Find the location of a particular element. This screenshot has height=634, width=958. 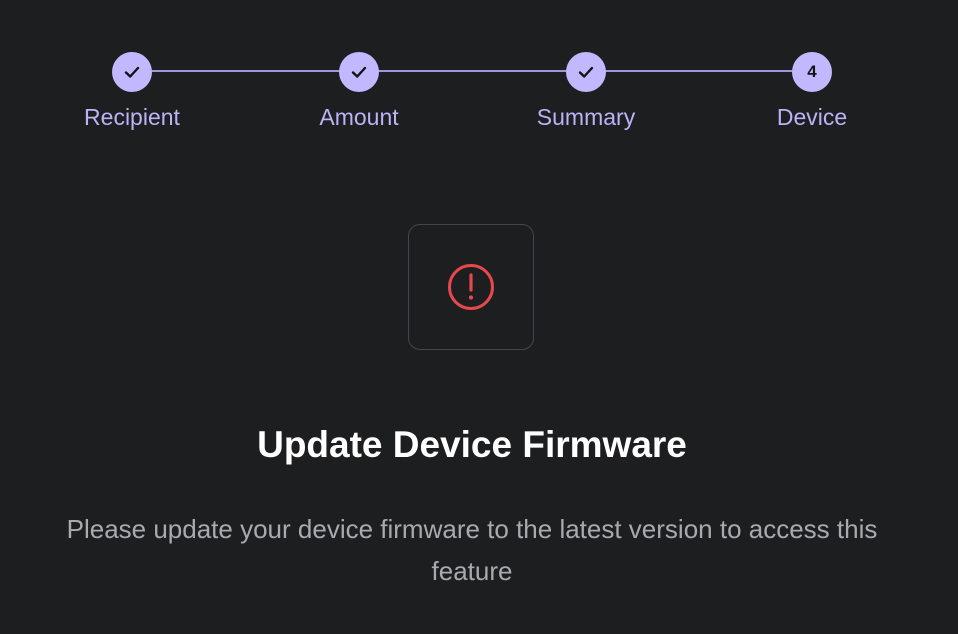

page-title: Update Device Firmware is located at coordinates (472, 444).